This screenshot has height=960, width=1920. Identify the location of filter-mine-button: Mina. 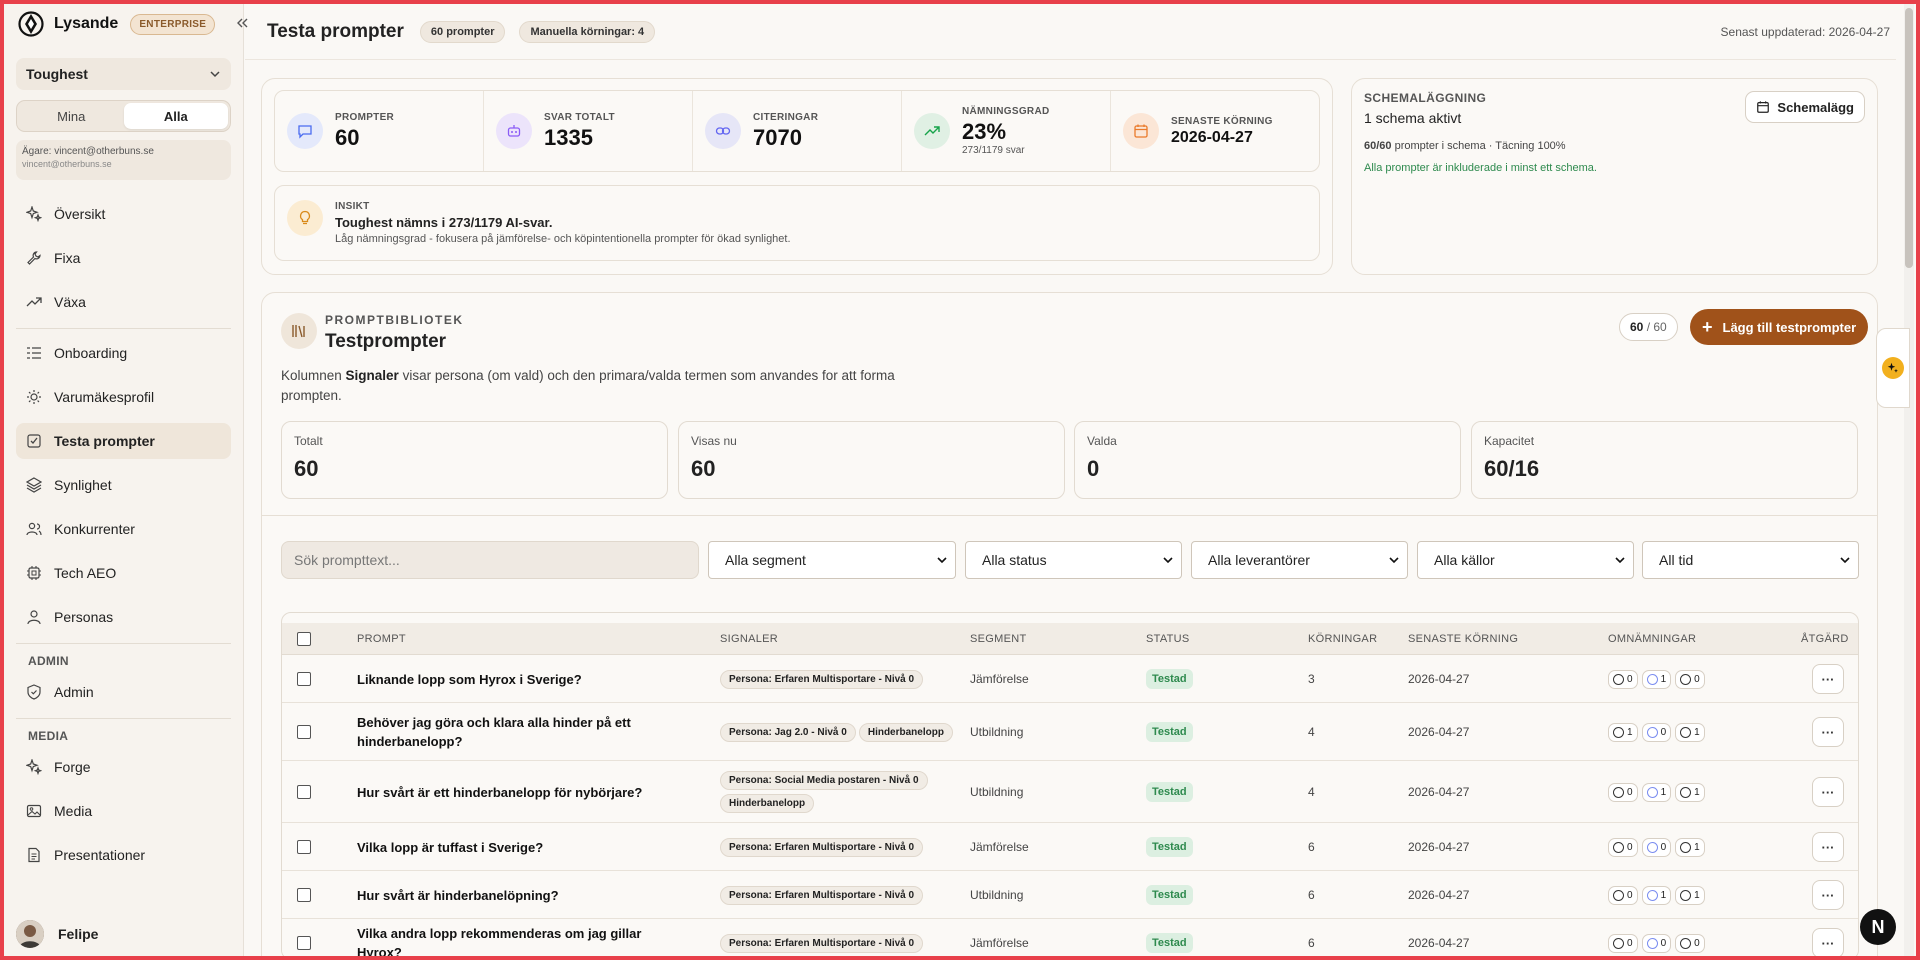
(71, 116).